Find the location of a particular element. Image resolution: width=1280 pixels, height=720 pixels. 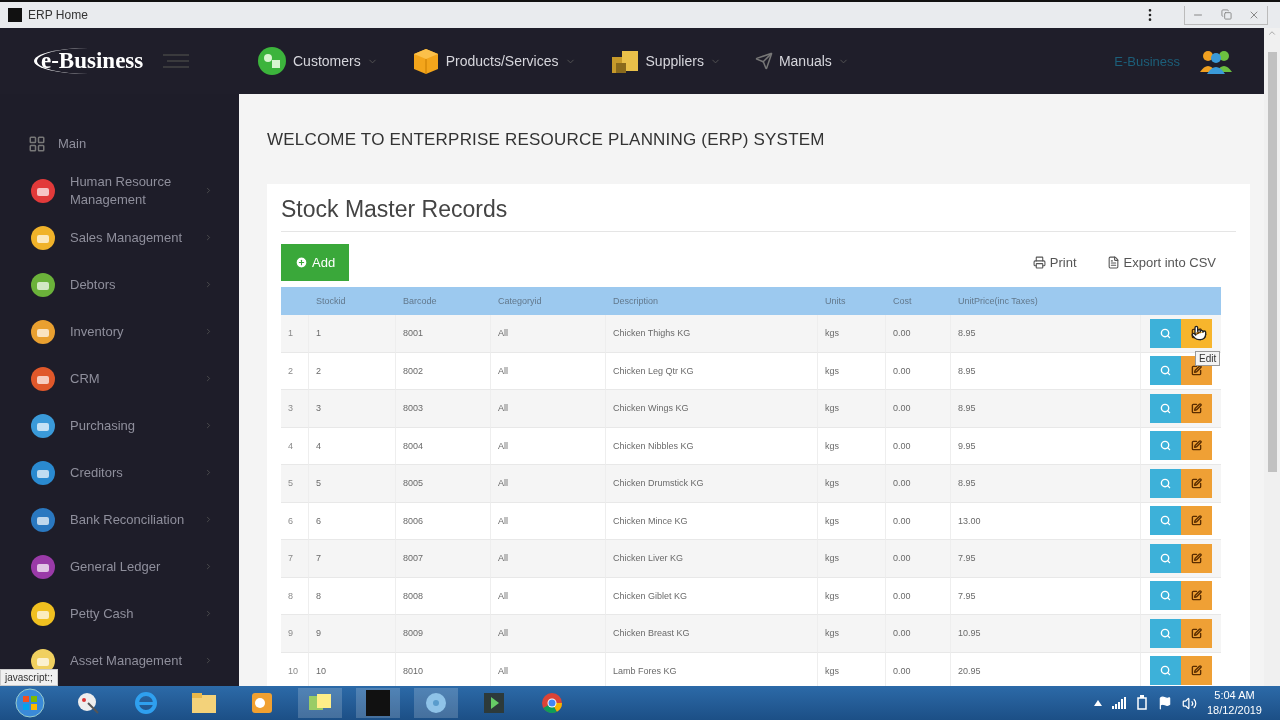

media-app-icon is located at coordinates (436, 703).